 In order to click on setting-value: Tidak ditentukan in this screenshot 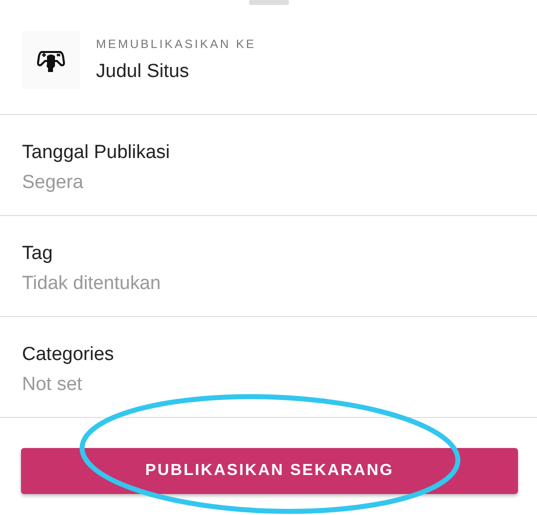, I will do `click(92, 284)`.